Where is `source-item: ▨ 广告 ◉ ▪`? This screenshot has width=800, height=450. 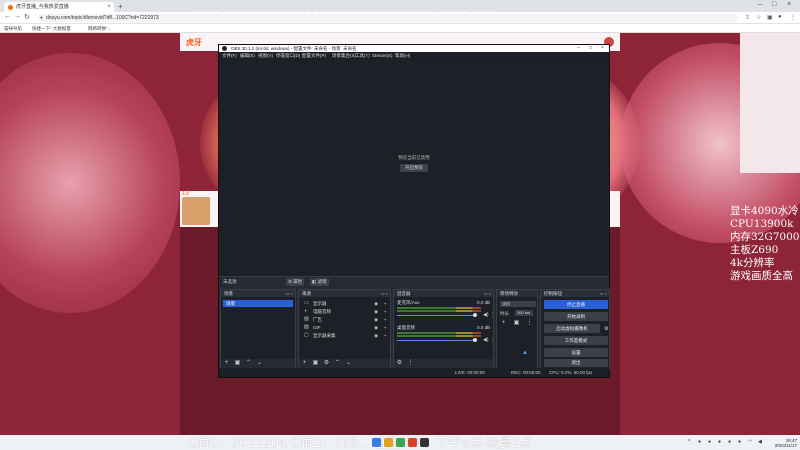
source-item: ▨ 广告 ◉ ▪ is located at coordinates (344, 319).